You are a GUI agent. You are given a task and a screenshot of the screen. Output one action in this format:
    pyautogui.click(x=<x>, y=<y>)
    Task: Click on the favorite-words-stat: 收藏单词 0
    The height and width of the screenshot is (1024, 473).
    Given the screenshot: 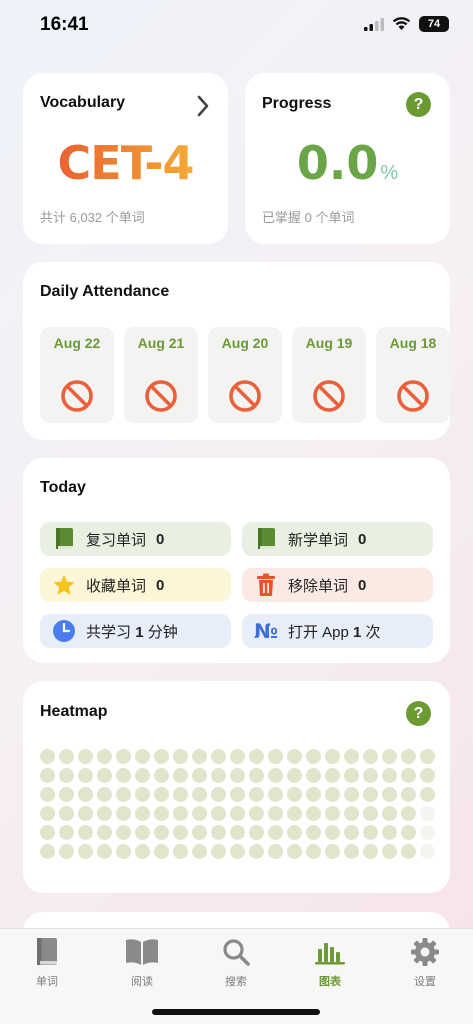 What is the action you would take?
    pyautogui.click(x=135, y=585)
    